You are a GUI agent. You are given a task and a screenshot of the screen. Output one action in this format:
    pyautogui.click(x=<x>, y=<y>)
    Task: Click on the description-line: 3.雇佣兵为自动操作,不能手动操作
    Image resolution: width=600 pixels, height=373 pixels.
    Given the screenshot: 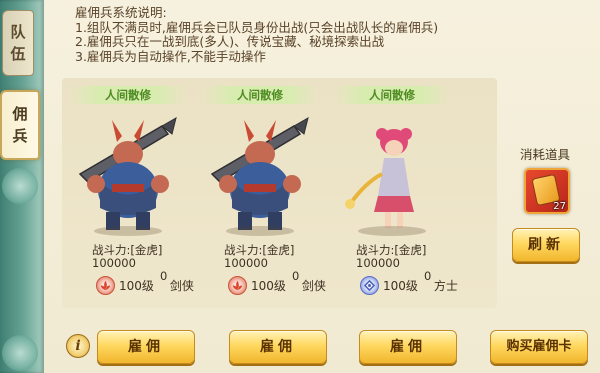 What is the action you would take?
    pyautogui.click(x=170, y=56)
    